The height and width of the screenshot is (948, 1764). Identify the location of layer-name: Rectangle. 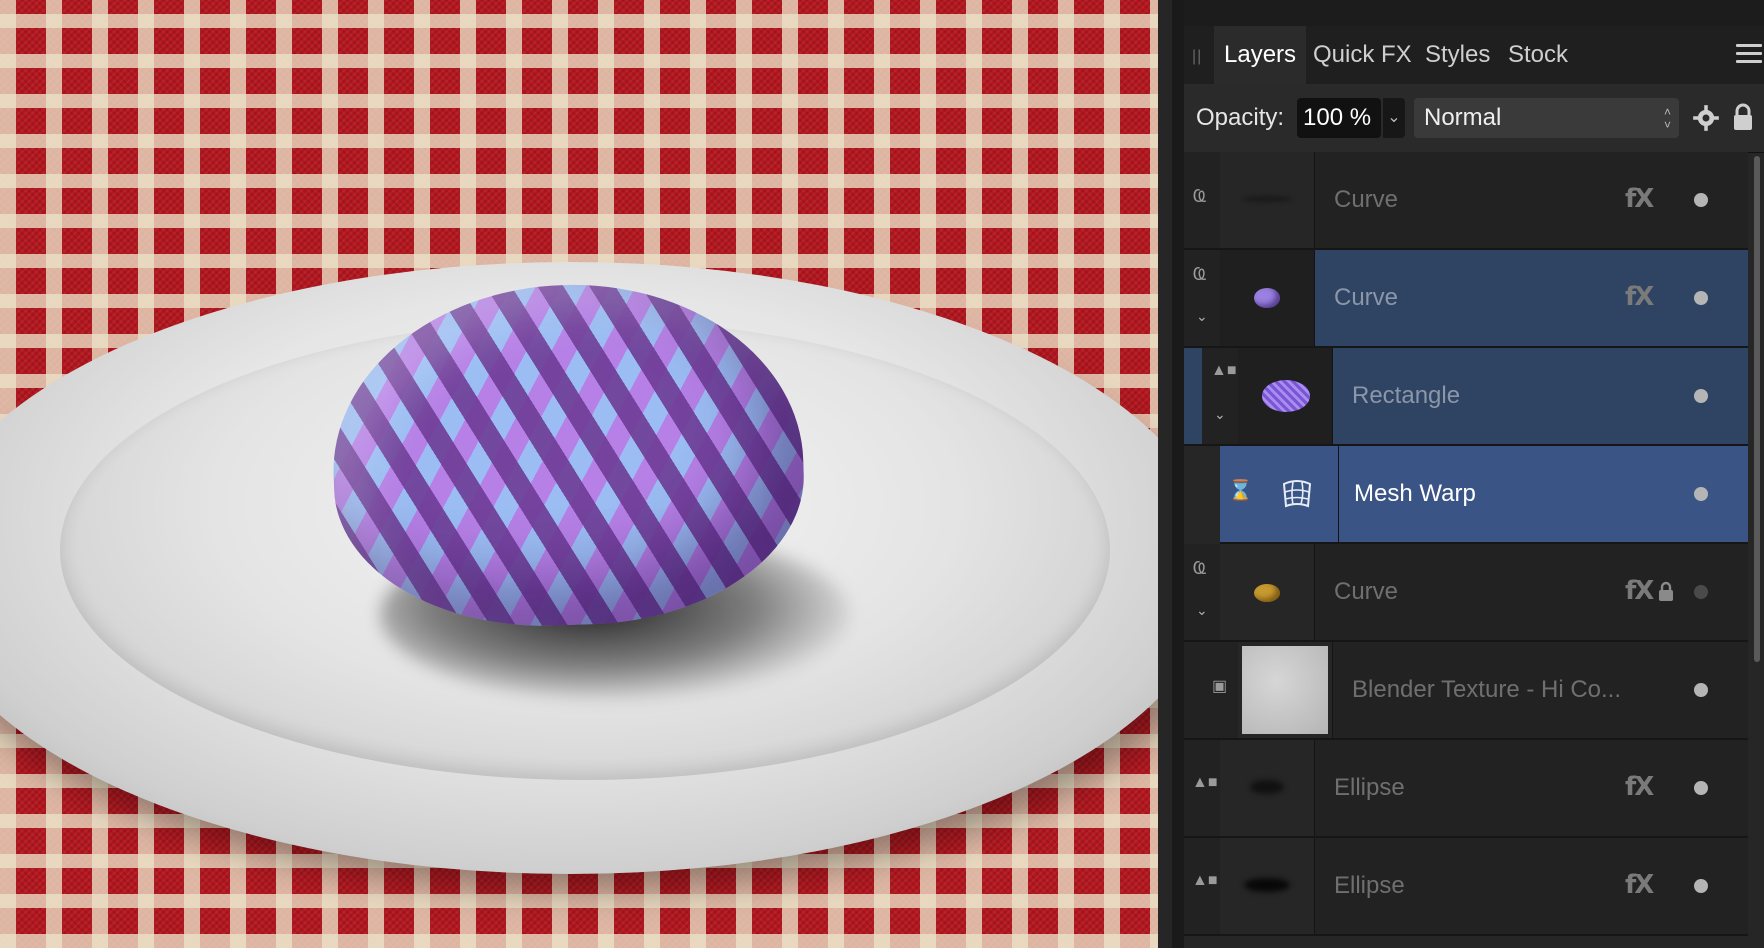
(1406, 395).